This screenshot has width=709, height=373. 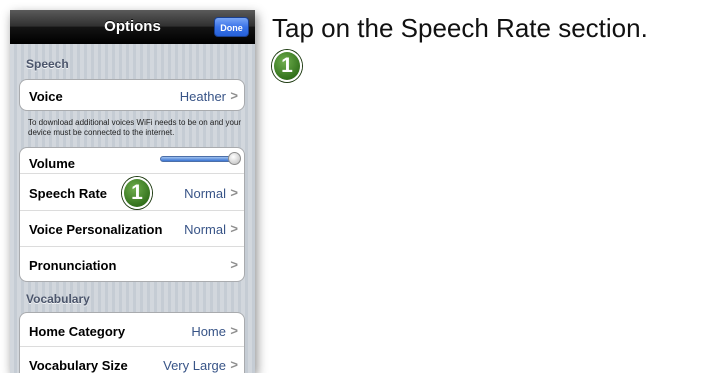 What do you see at coordinates (77, 331) in the screenshot?
I see `home-category-label: Home Category` at bounding box center [77, 331].